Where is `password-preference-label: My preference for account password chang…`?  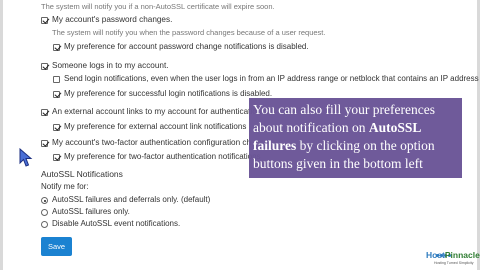 password-preference-label: My preference for account password chang… is located at coordinates (186, 46).